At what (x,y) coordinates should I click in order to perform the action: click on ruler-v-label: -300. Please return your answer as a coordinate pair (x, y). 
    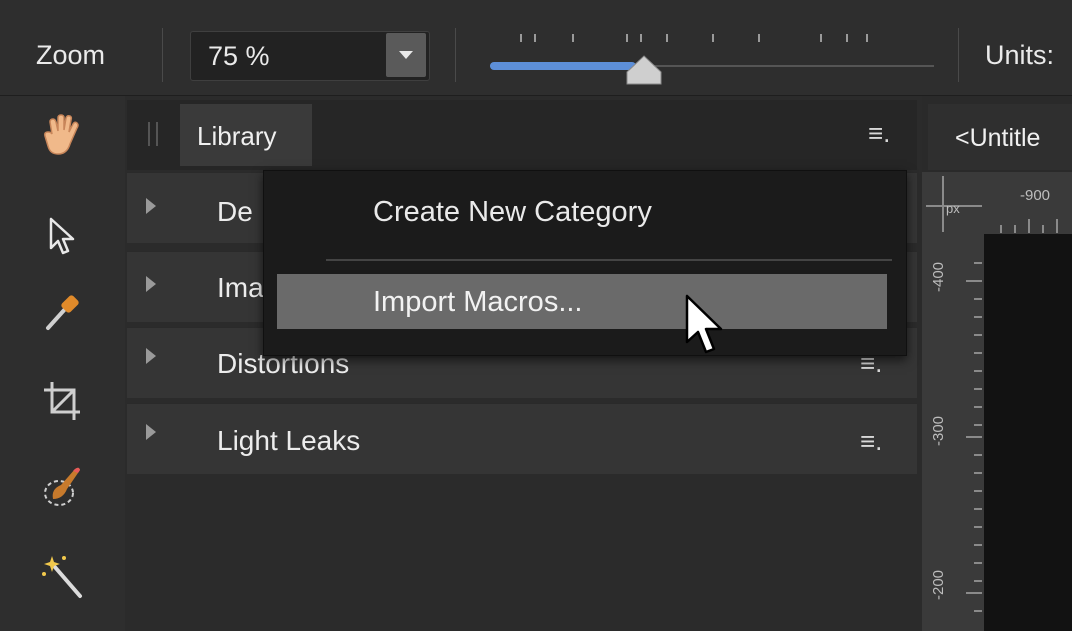
    Looking at the image, I should click on (938, 430).